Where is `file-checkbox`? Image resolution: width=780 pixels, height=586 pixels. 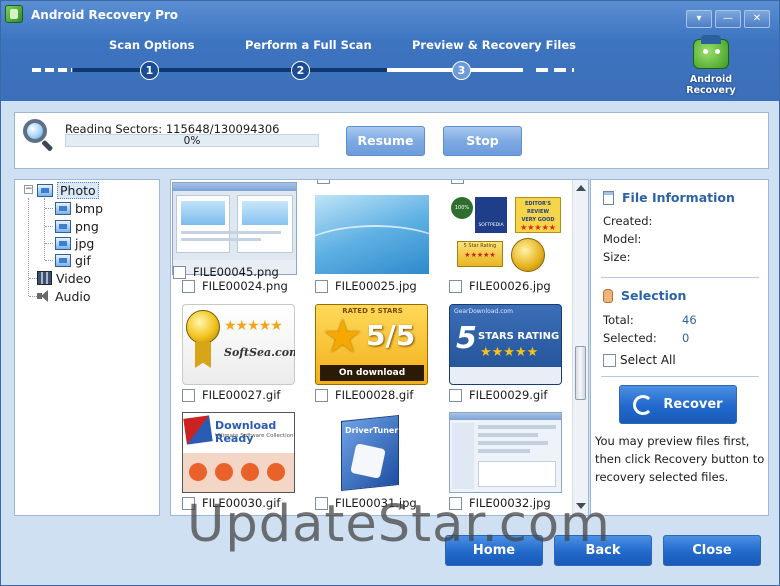
file-checkbox is located at coordinates (179, 272).